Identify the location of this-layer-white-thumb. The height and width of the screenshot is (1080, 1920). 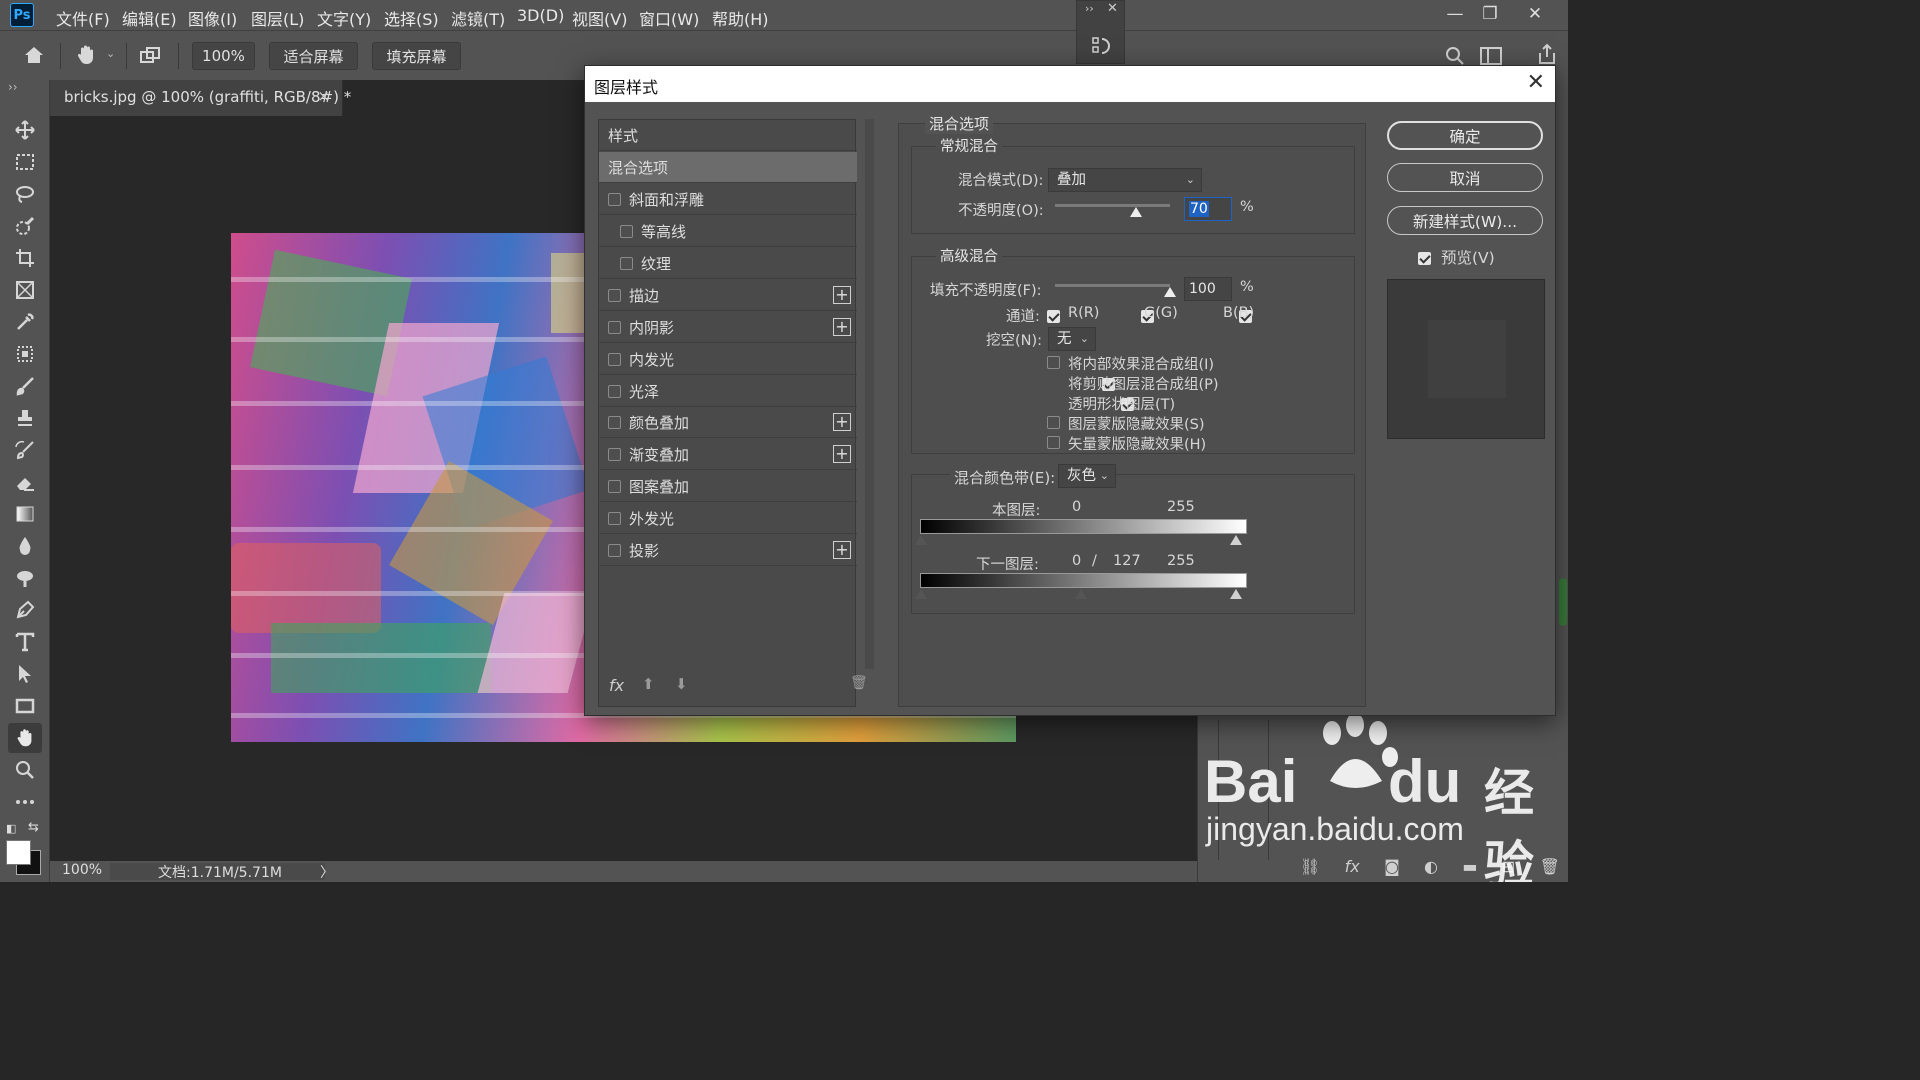
(1236, 540).